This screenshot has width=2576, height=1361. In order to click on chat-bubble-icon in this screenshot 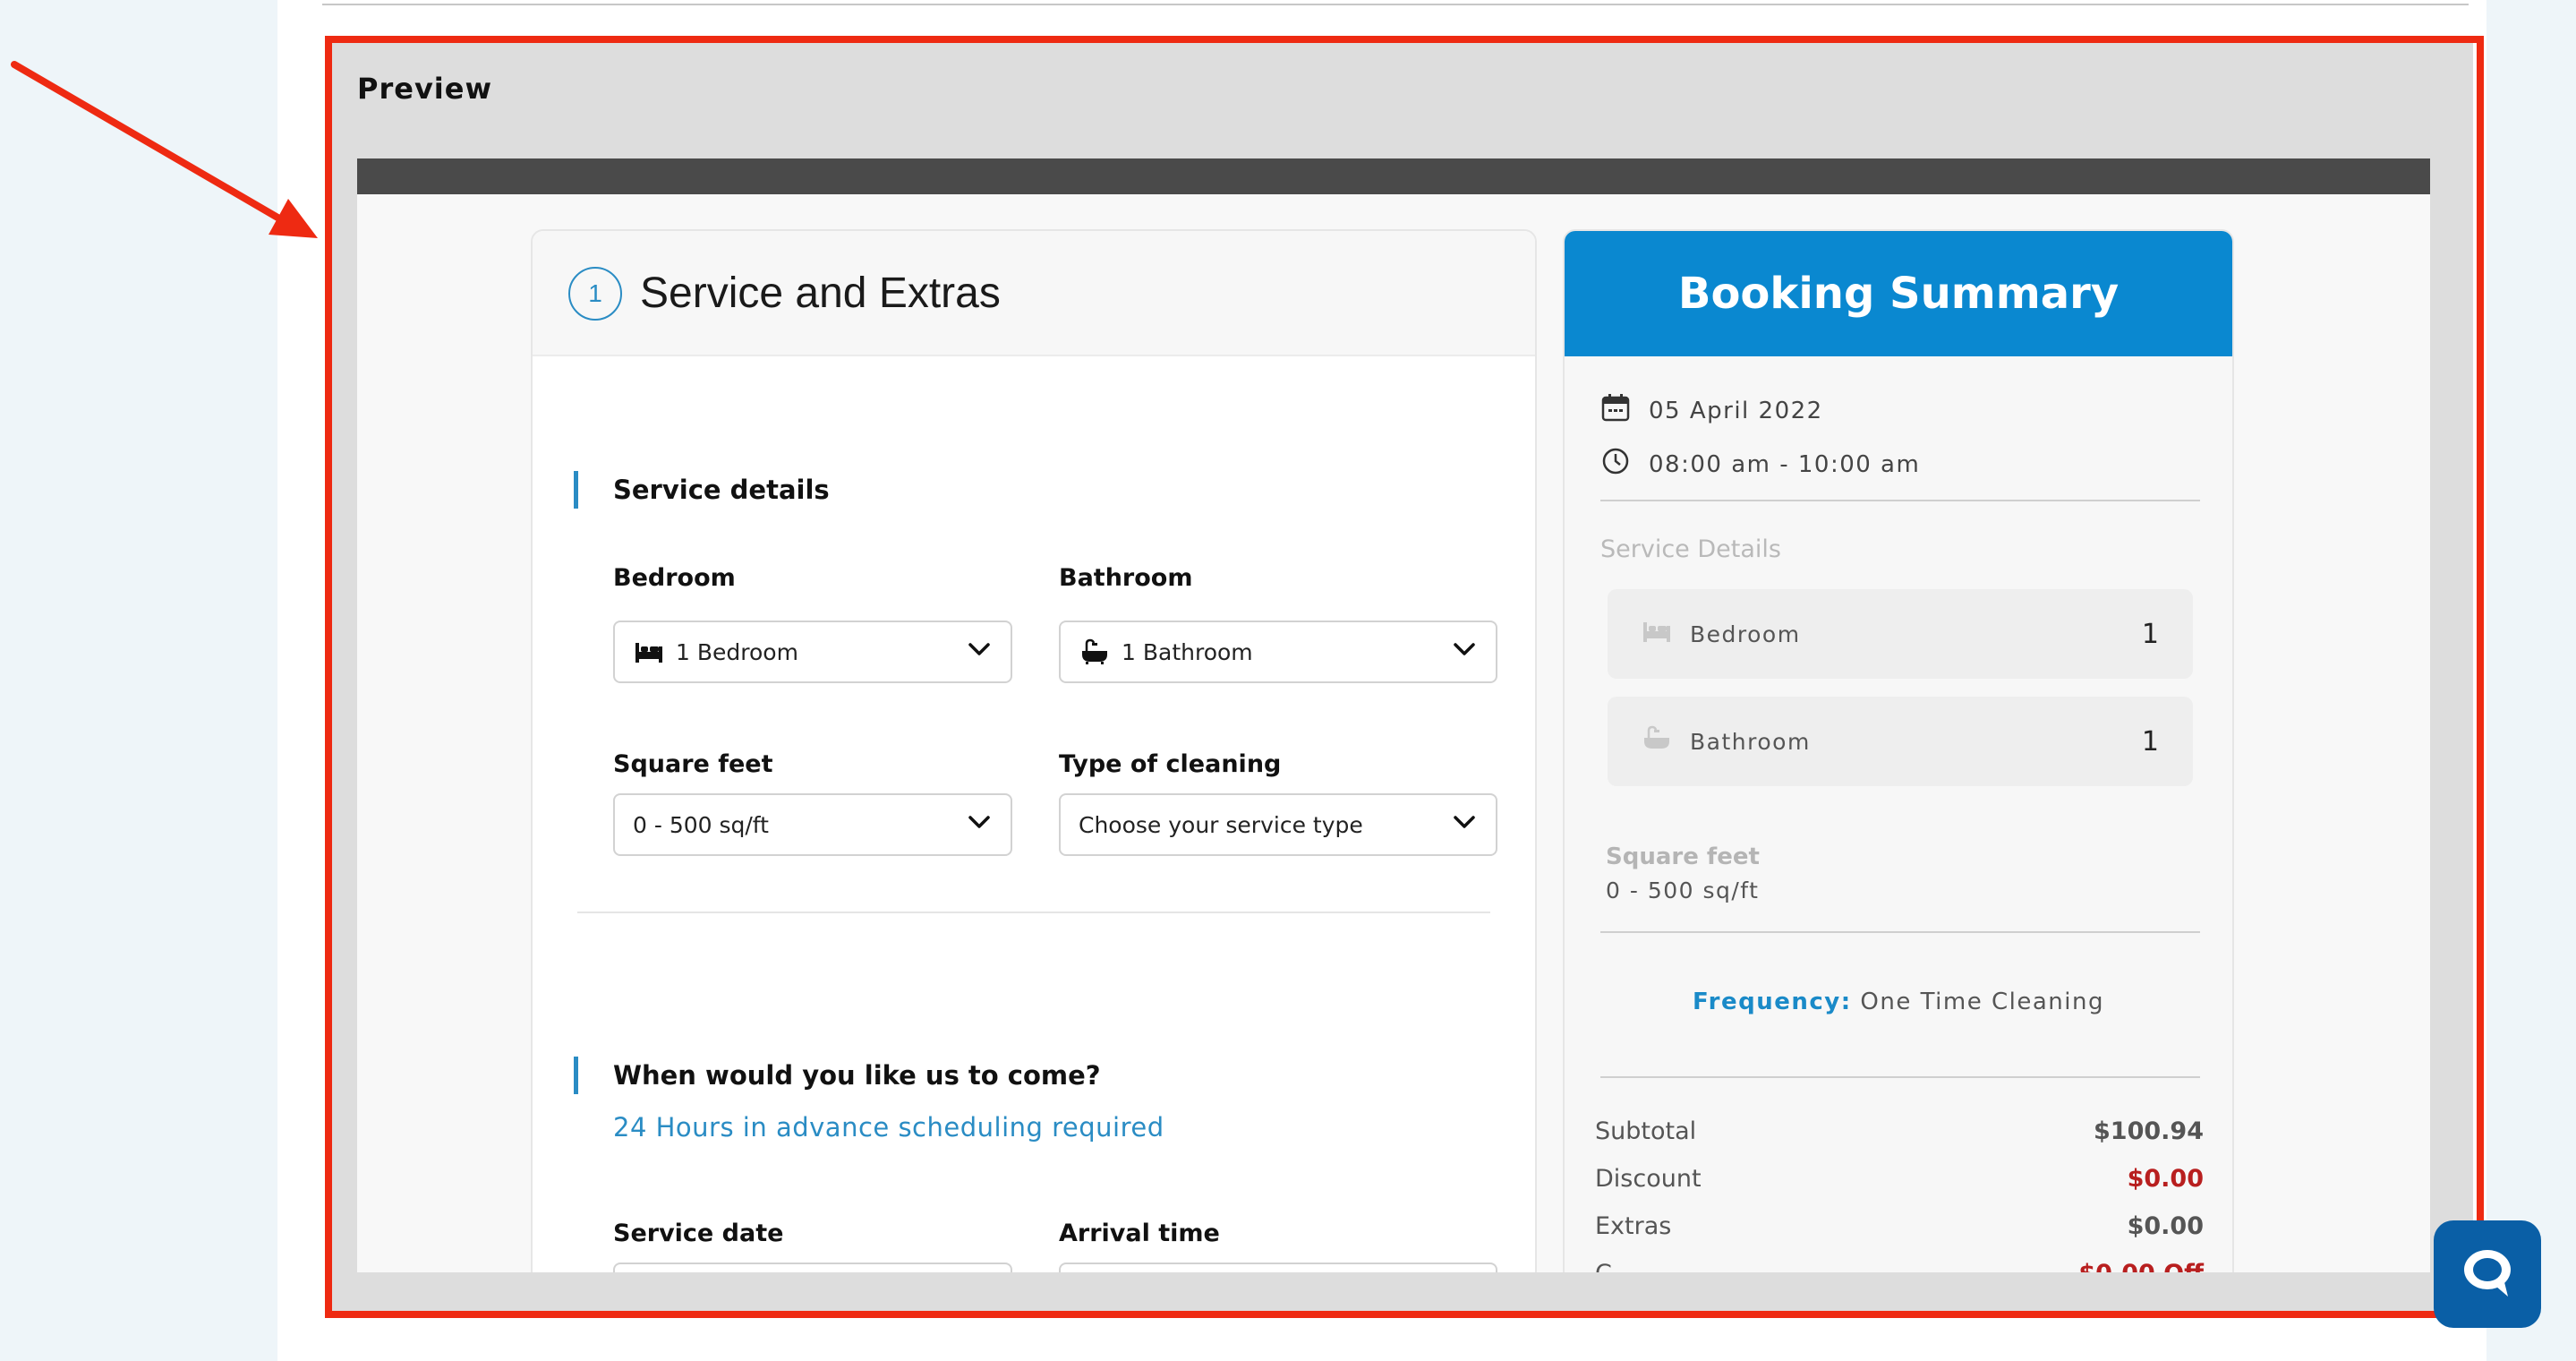, I will do `click(2487, 1274)`.